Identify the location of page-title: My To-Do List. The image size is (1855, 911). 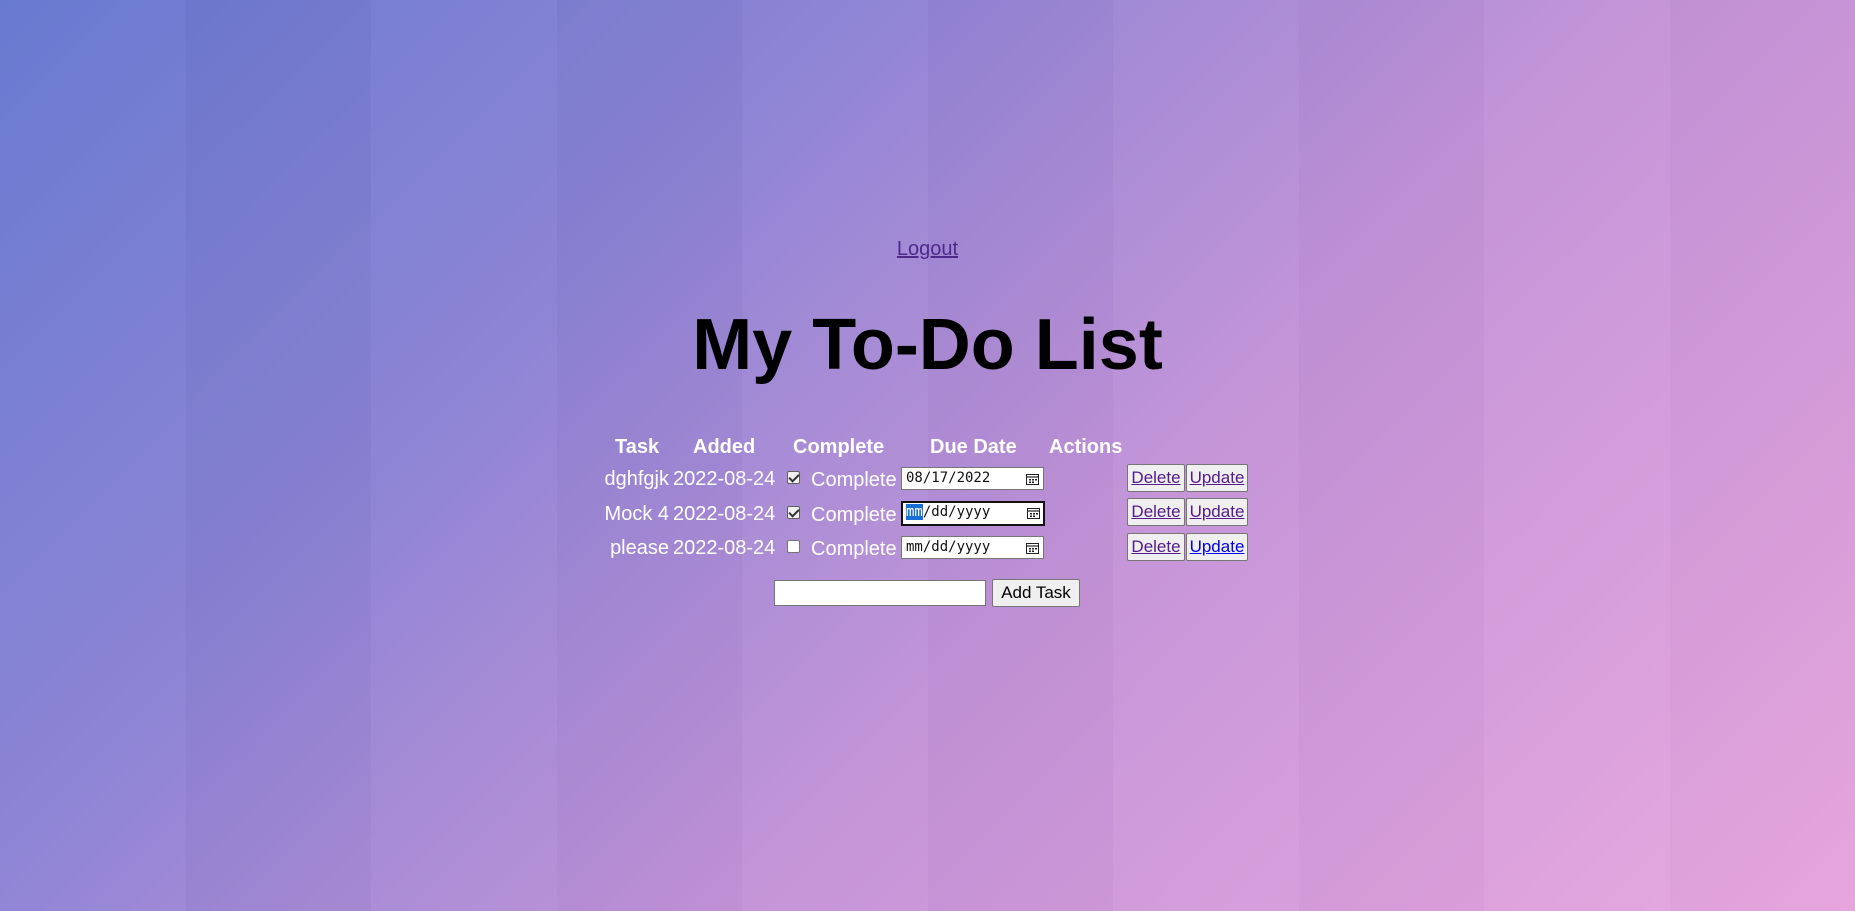
(927, 345).